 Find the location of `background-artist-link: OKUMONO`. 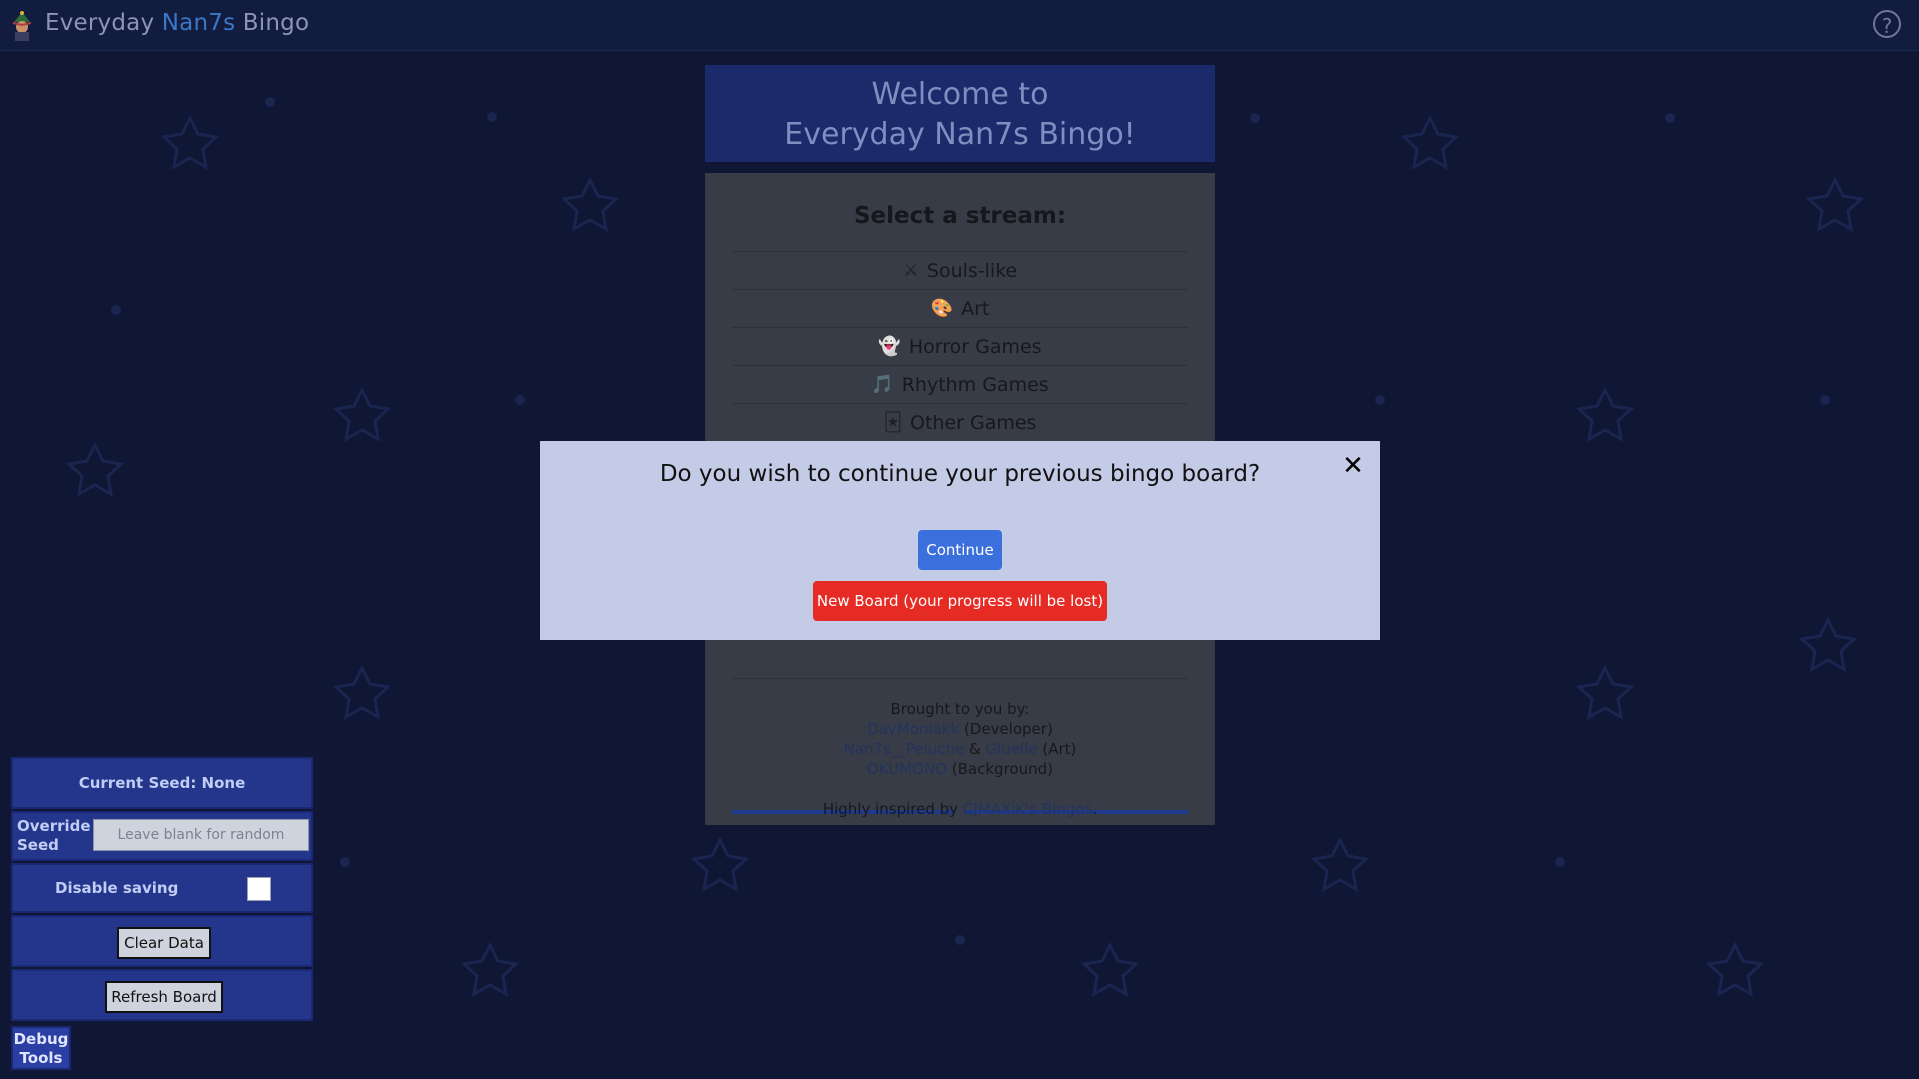

background-artist-link: OKUMONO is located at coordinates (907, 769).